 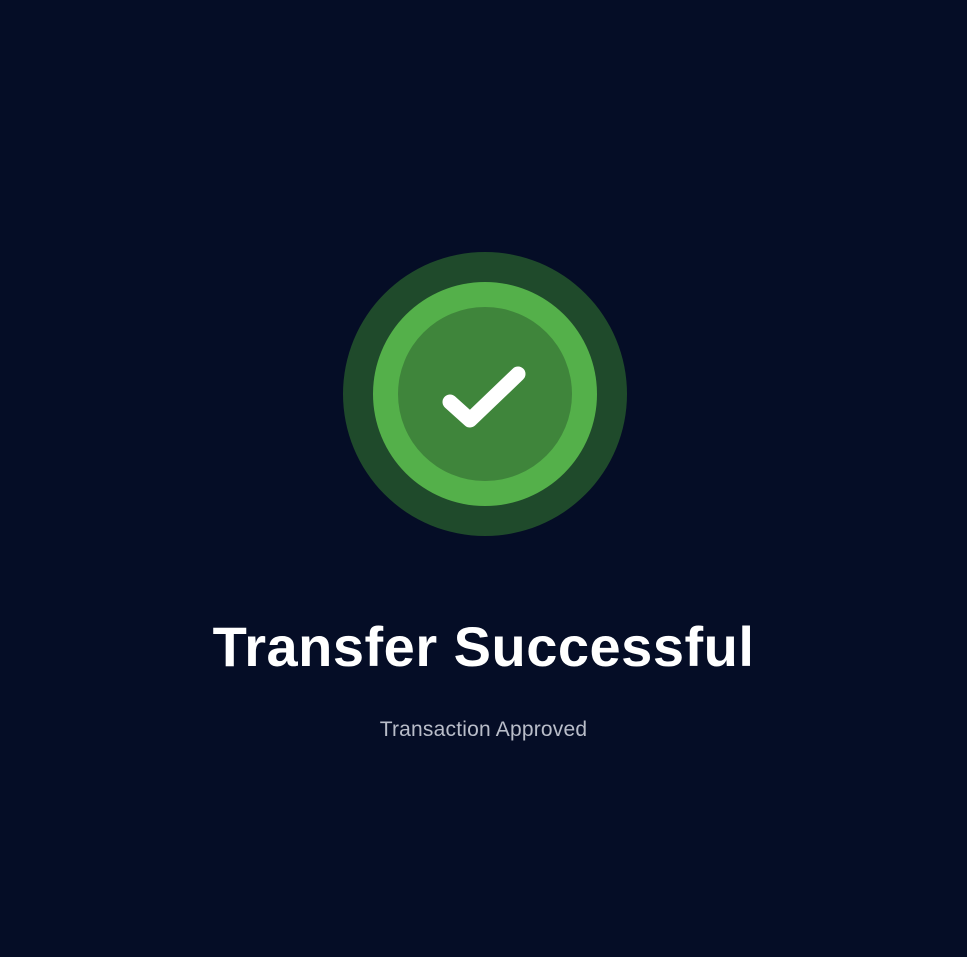 What do you see at coordinates (483, 729) in the screenshot?
I see `success-subtitle: Transaction Approved` at bounding box center [483, 729].